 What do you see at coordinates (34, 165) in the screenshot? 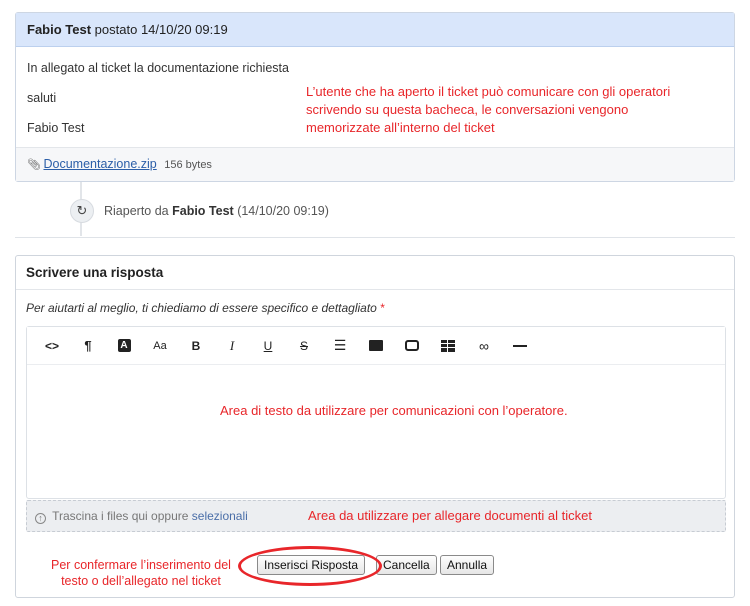
I see `paperclip-icon: 📎︎` at bounding box center [34, 165].